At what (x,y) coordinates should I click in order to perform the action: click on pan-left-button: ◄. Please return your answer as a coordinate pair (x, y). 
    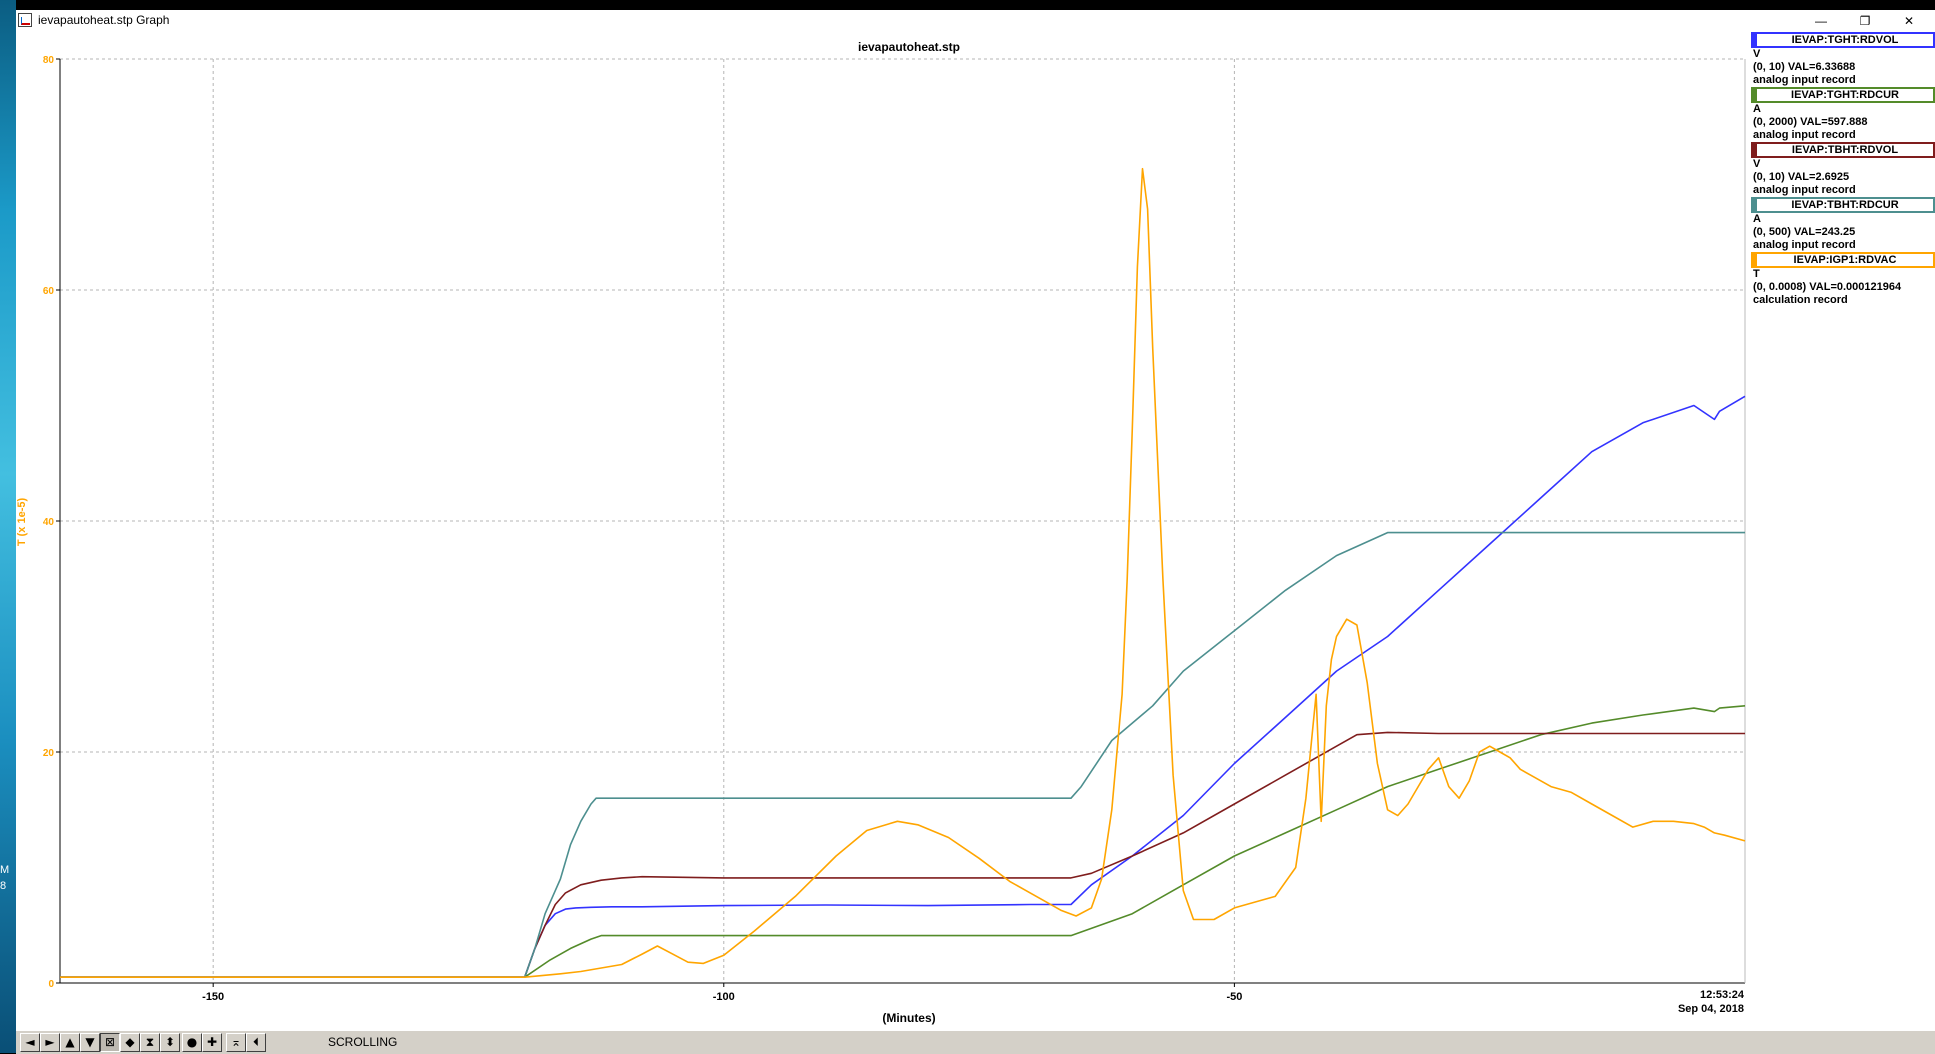
    Looking at the image, I should click on (30, 1042).